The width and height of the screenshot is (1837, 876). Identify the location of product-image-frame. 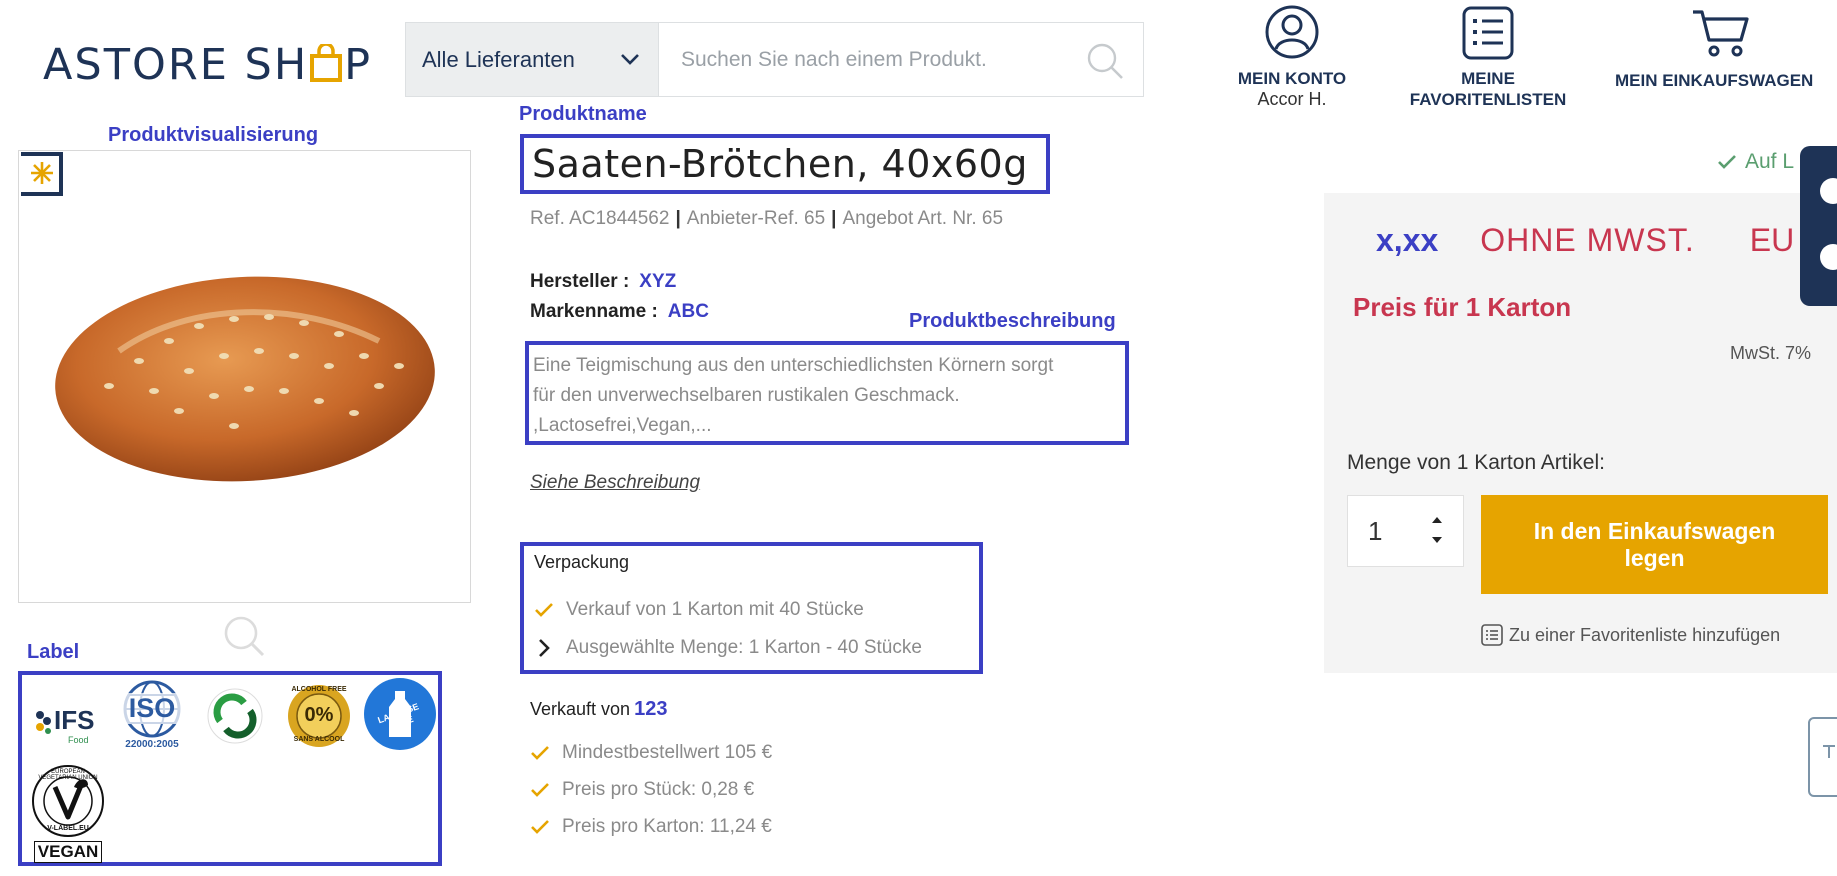
(244, 376).